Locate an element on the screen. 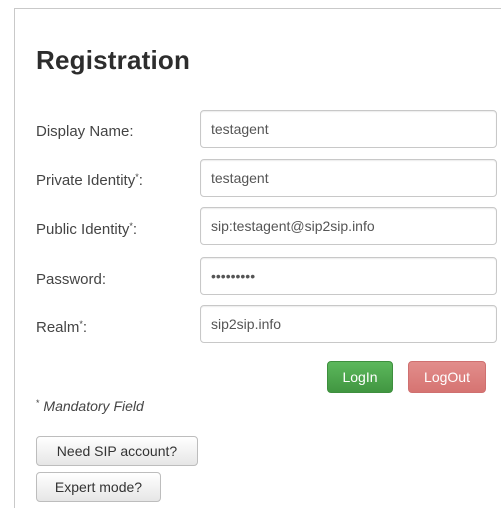 The image size is (501, 508). private-identity-label: Private Identity*: is located at coordinates (89, 180).